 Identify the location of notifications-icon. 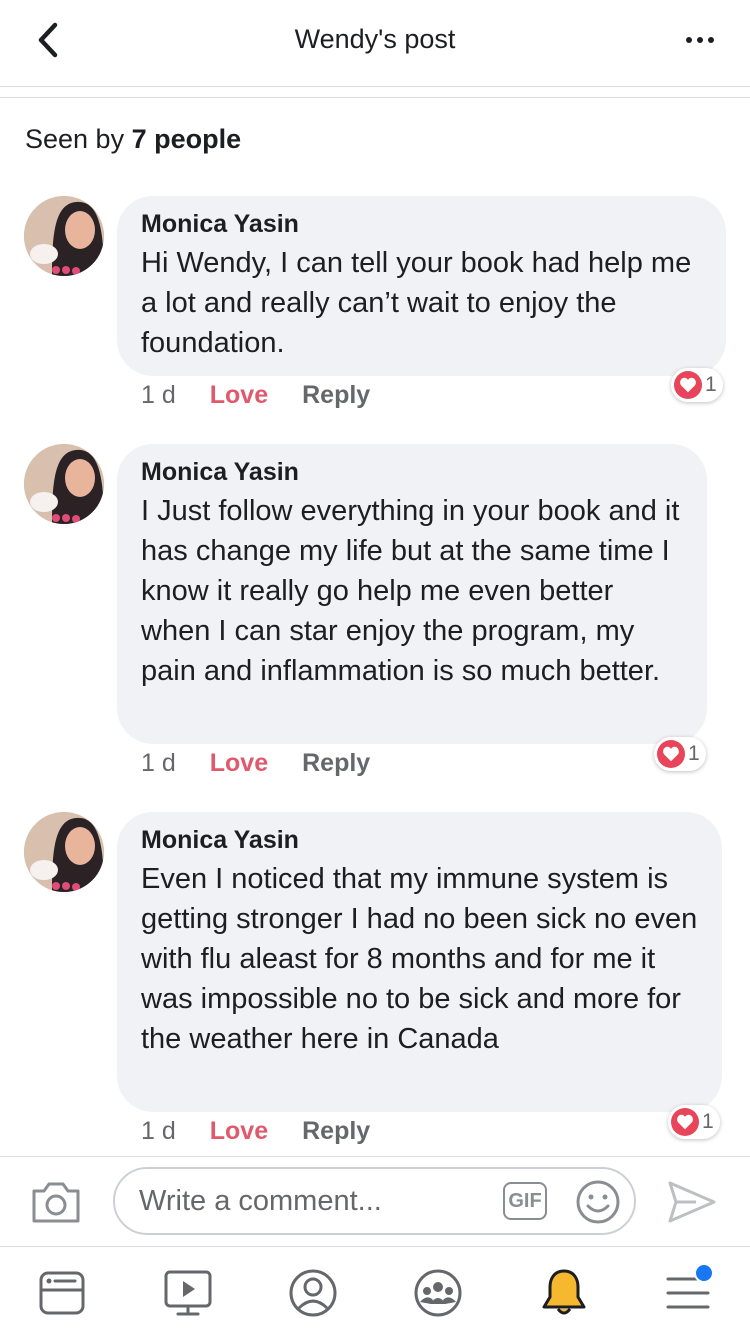
(564, 1292).